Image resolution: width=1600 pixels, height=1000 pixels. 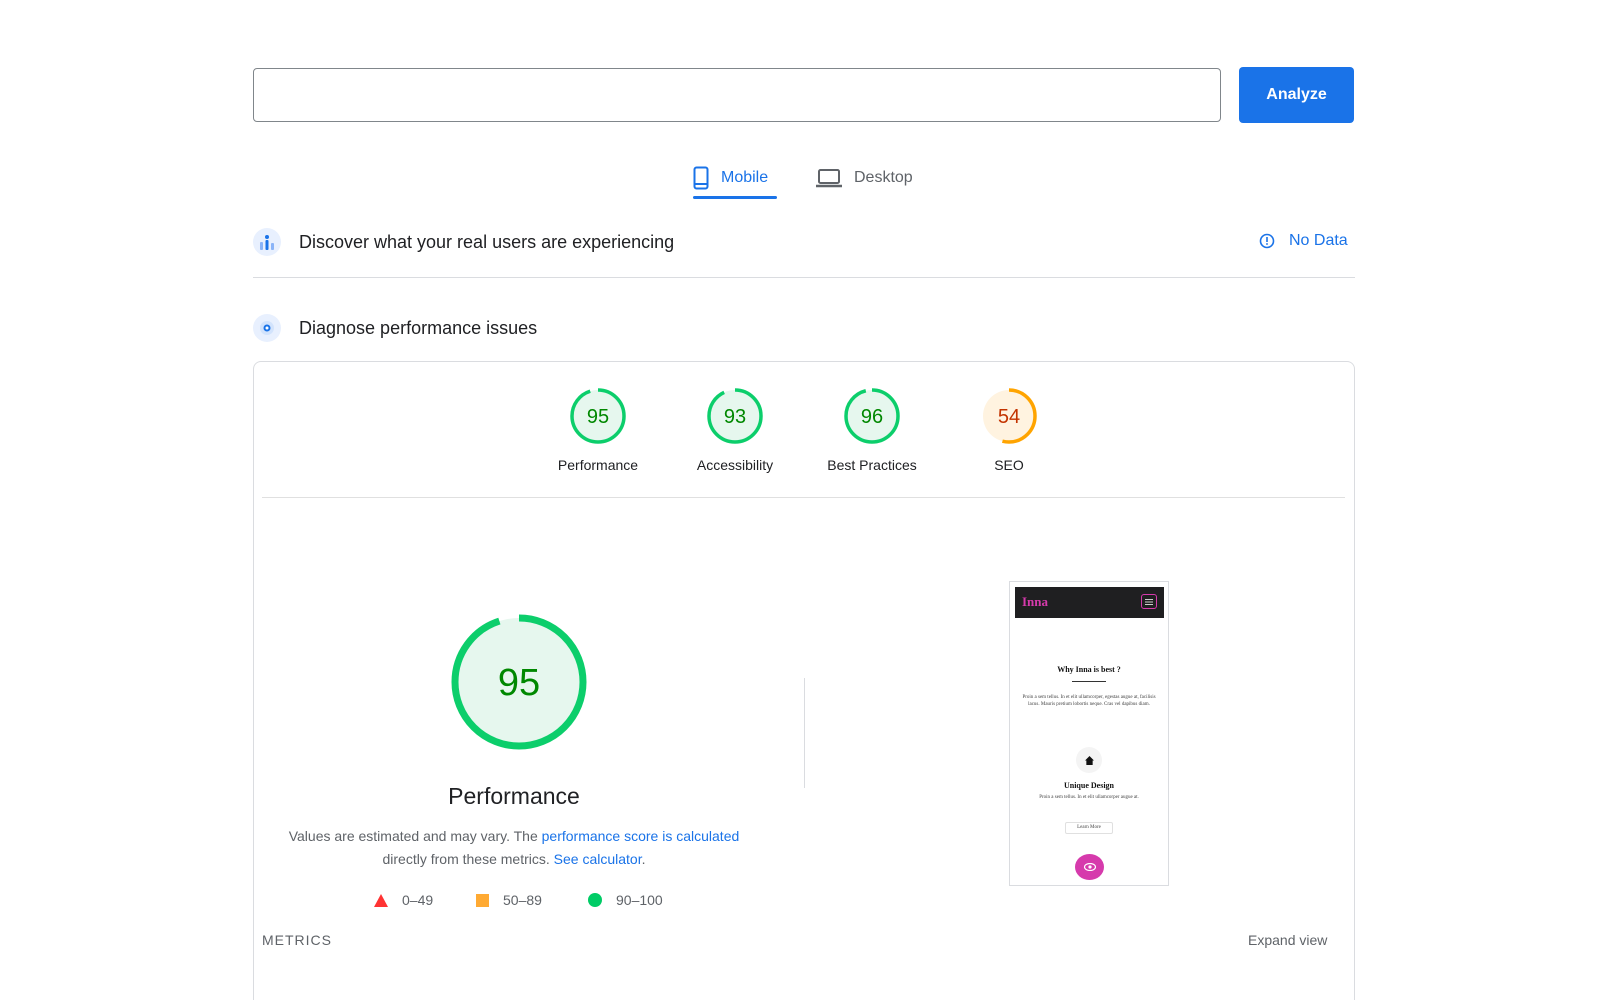 I want to click on screenshot-rule, so click(x=1089, y=681).